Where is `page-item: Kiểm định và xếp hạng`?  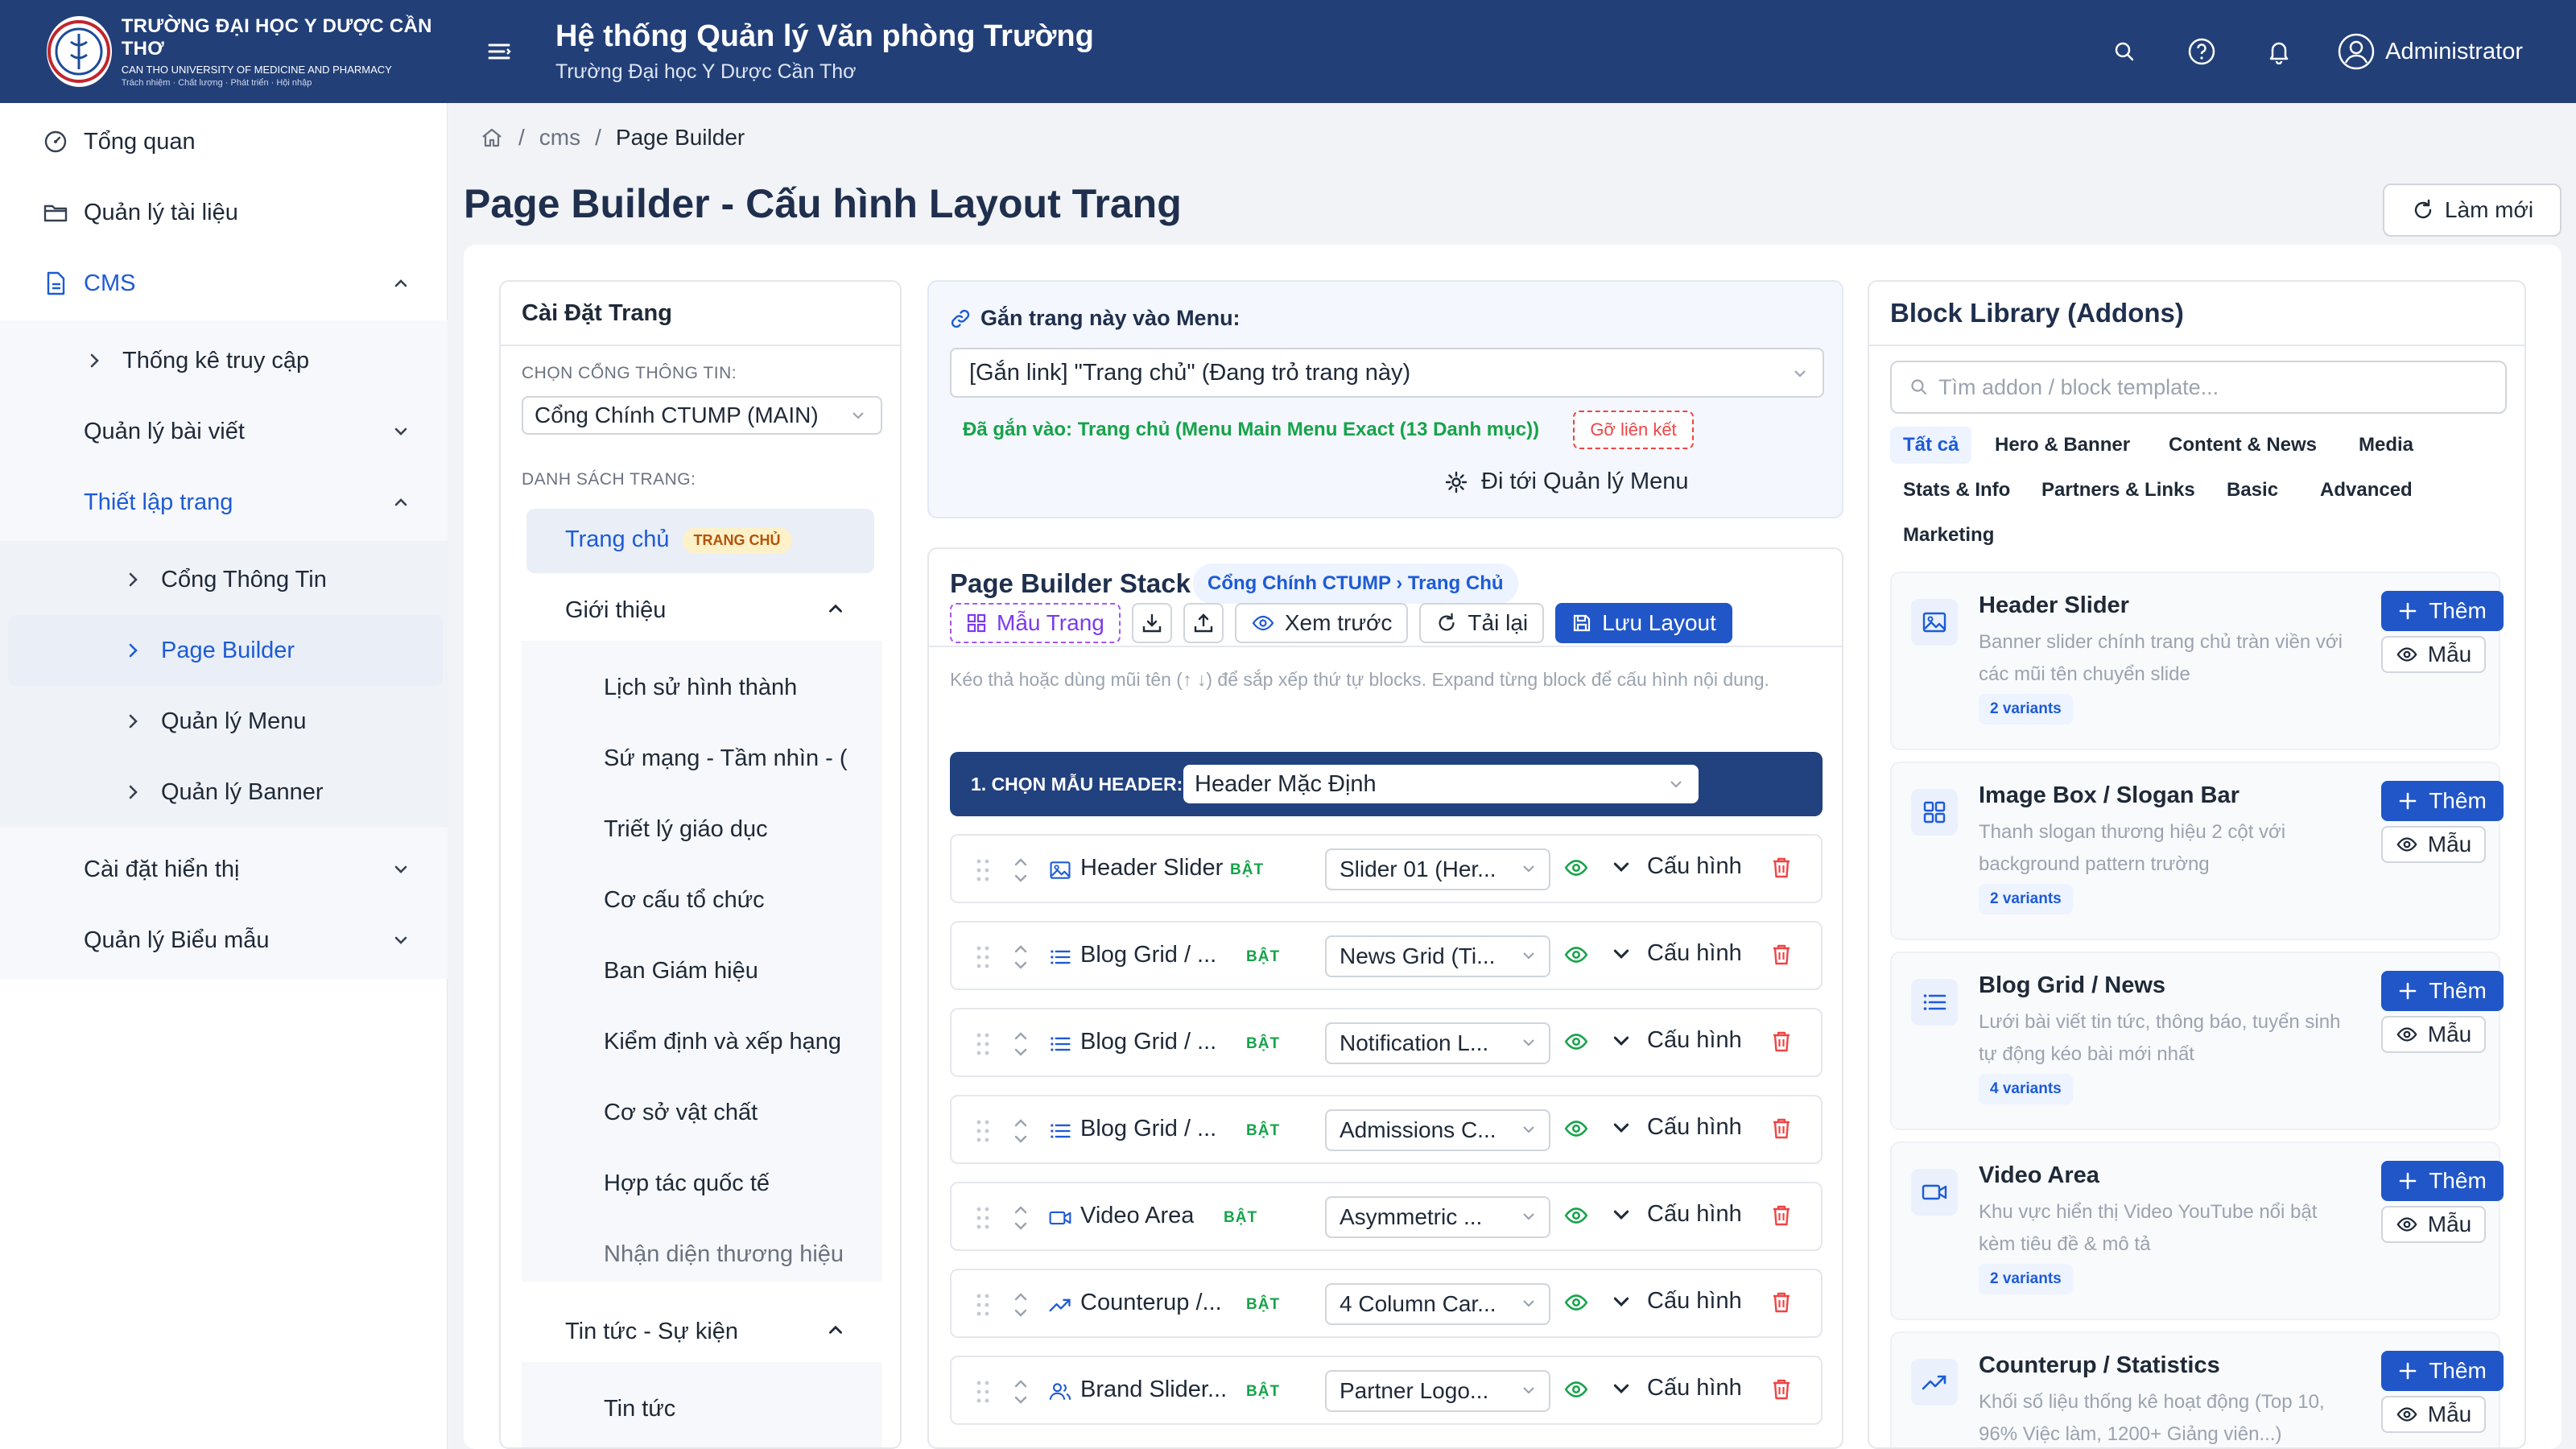 page-item: Kiểm định và xếp hạng is located at coordinates (722, 1042).